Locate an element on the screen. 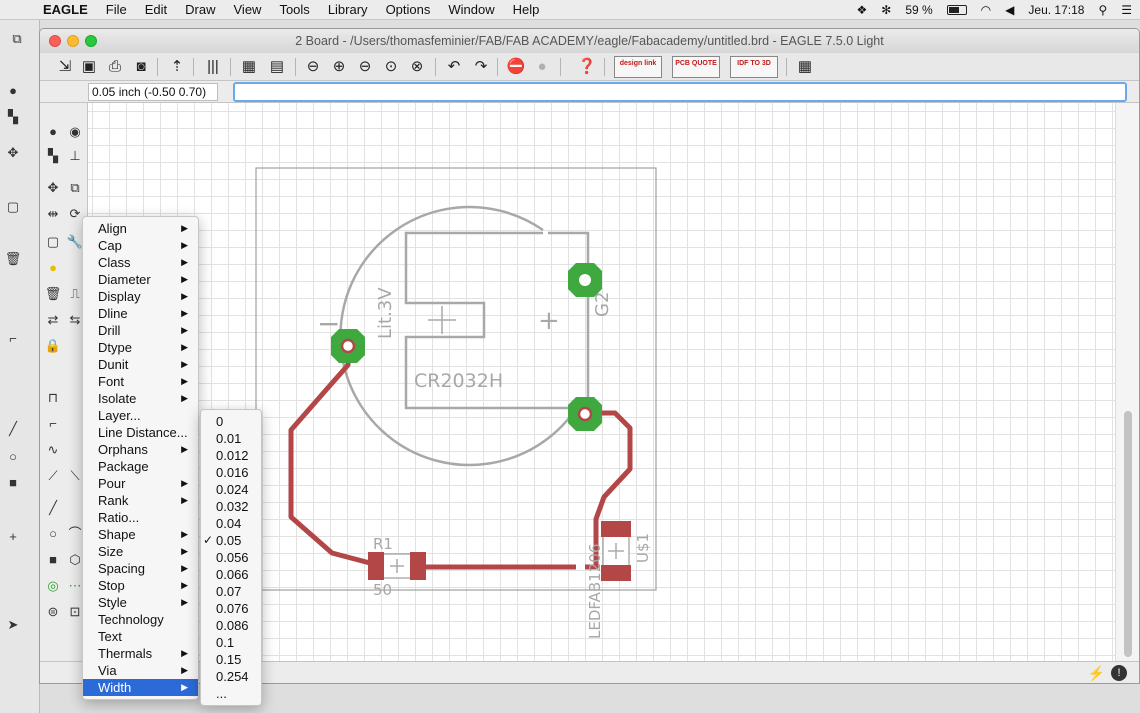  background-layers-icon: ▚ is located at coordinates (13, 117).